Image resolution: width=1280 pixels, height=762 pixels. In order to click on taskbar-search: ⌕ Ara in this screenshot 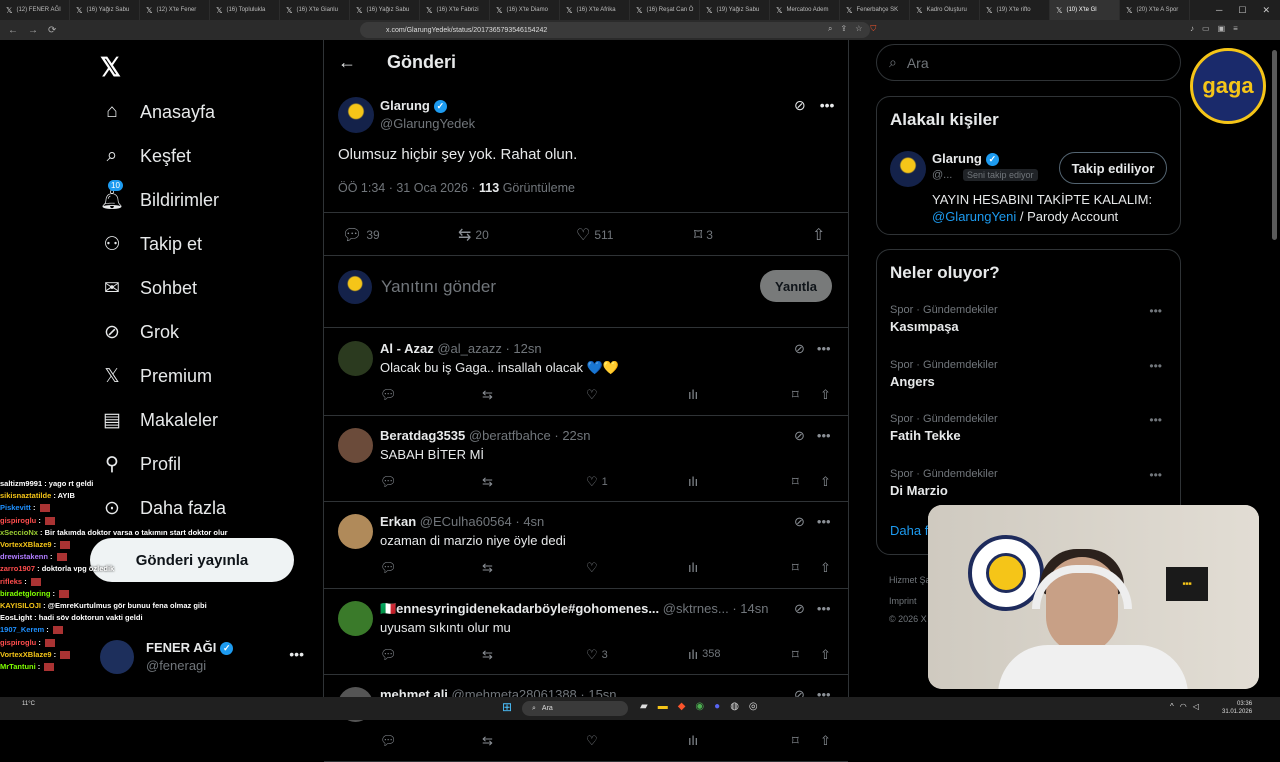, I will do `click(575, 708)`.